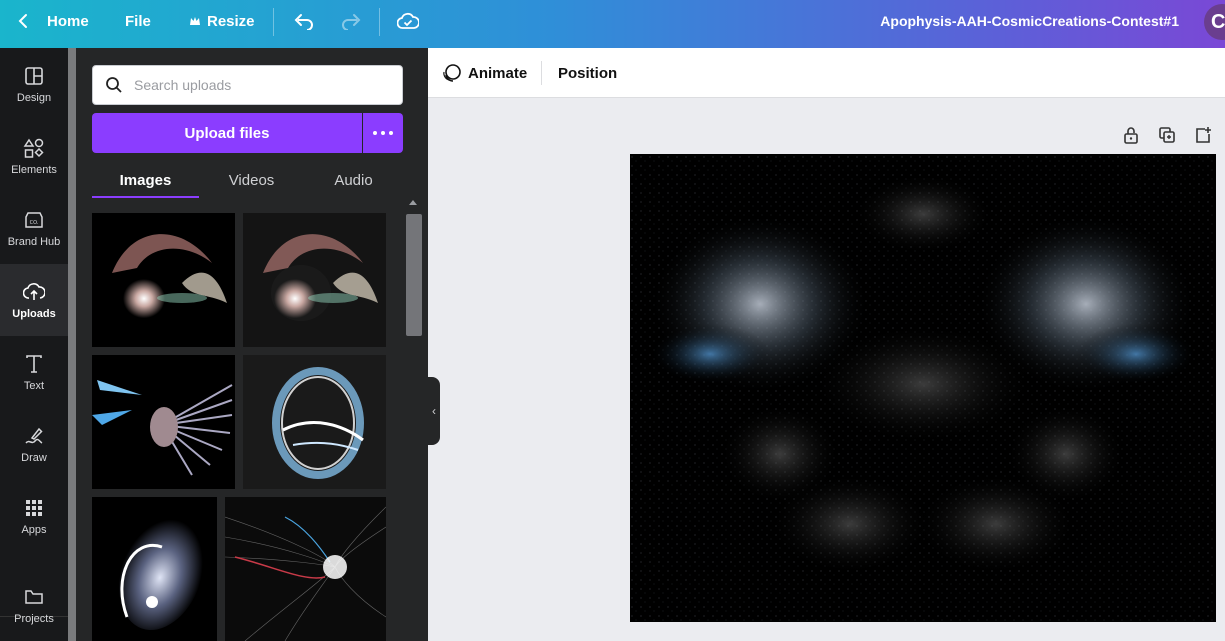 The image size is (1225, 641). Describe the element at coordinates (1203, 135) in the screenshot. I see `add-page-icon` at that location.